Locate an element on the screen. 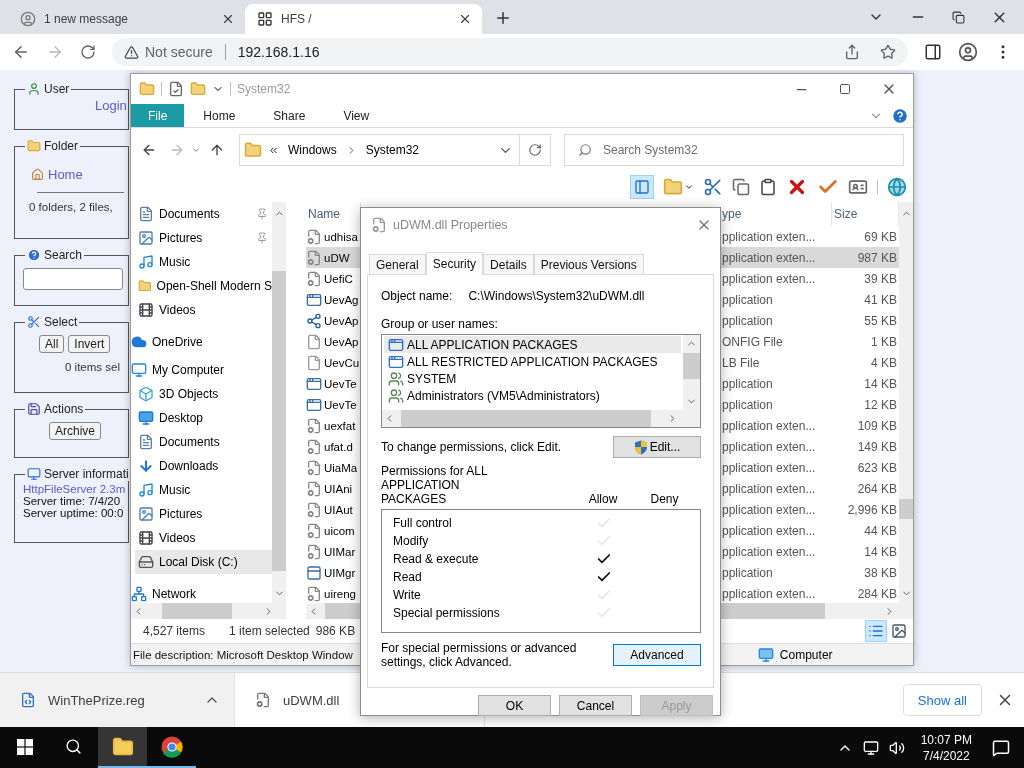 This screenshot has width=1024, height=768. file-details: pplication exten... 109 KB is located at coordinates (809, 425).